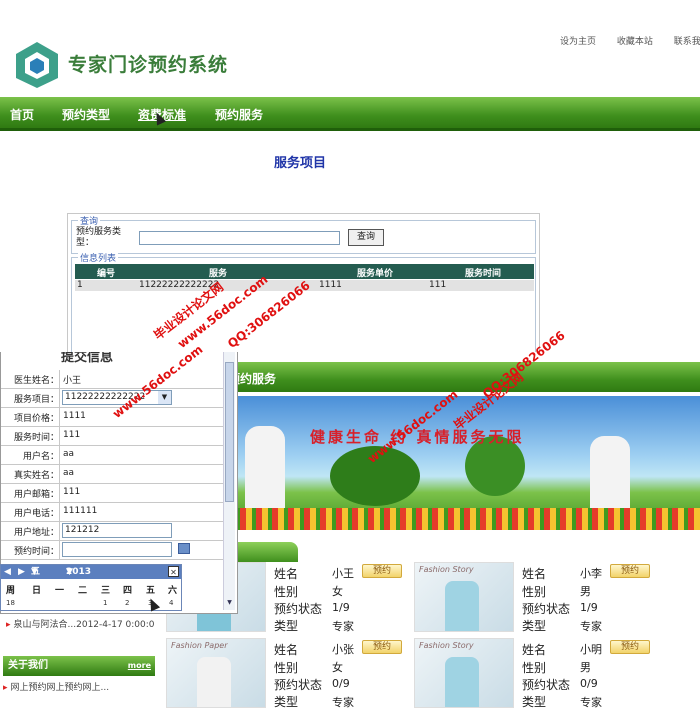 Image resolution: width=700 pixels, height=715 pixels. What do you see at coordinates (239, 114) in the screenshot?
I see `nav-item-booking-service: 预约服务` at bounding box center [239, 114].